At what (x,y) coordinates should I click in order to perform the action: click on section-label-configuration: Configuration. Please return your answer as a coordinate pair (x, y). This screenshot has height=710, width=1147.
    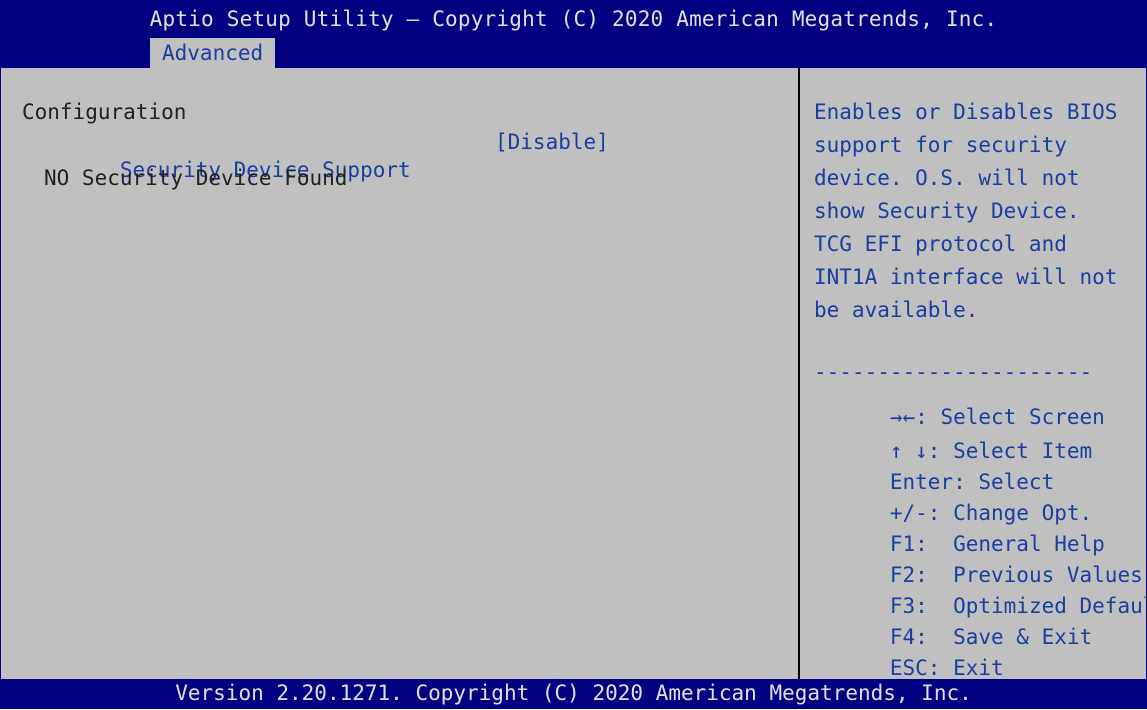
    Looking at the image, I should click on (104, 112).